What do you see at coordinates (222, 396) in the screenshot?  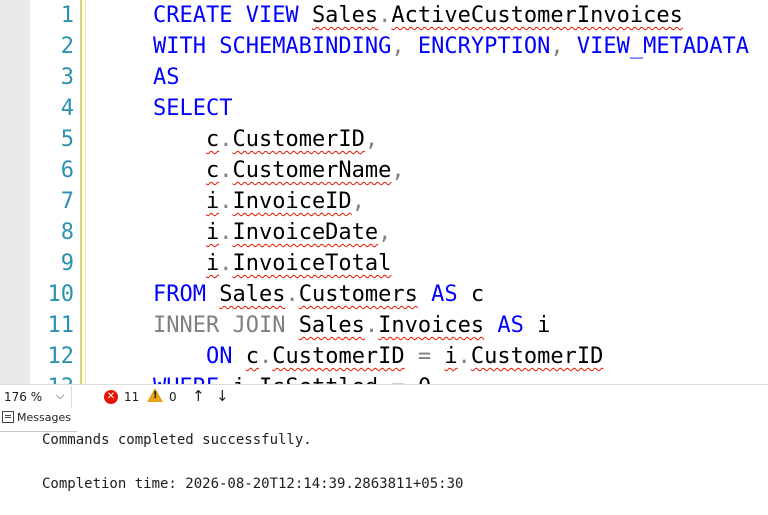 I see `arrow-down-icon: ↓` at bounding box center [222, 396].